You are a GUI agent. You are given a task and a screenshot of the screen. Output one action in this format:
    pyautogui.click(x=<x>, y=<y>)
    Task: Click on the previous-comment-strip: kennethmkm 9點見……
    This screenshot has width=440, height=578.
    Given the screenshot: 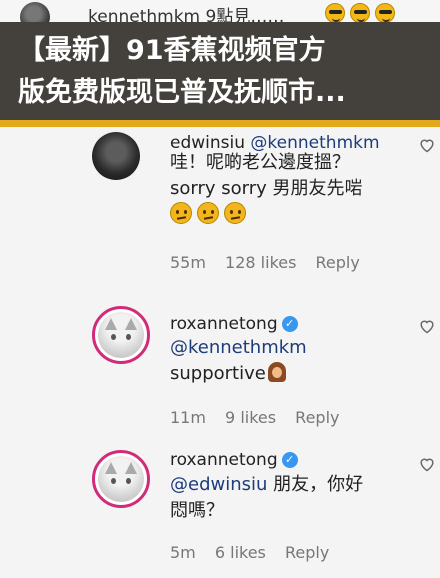 What is the action you would take?
    pyautogui.click(x=220, y=16)
    